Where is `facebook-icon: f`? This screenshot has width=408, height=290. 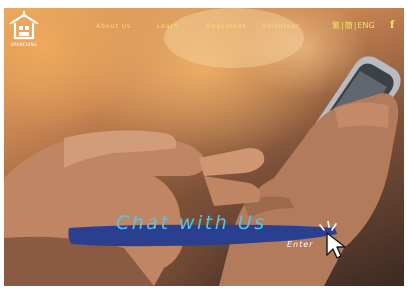
facebook-icon: f is located at coordinates (392, 25).